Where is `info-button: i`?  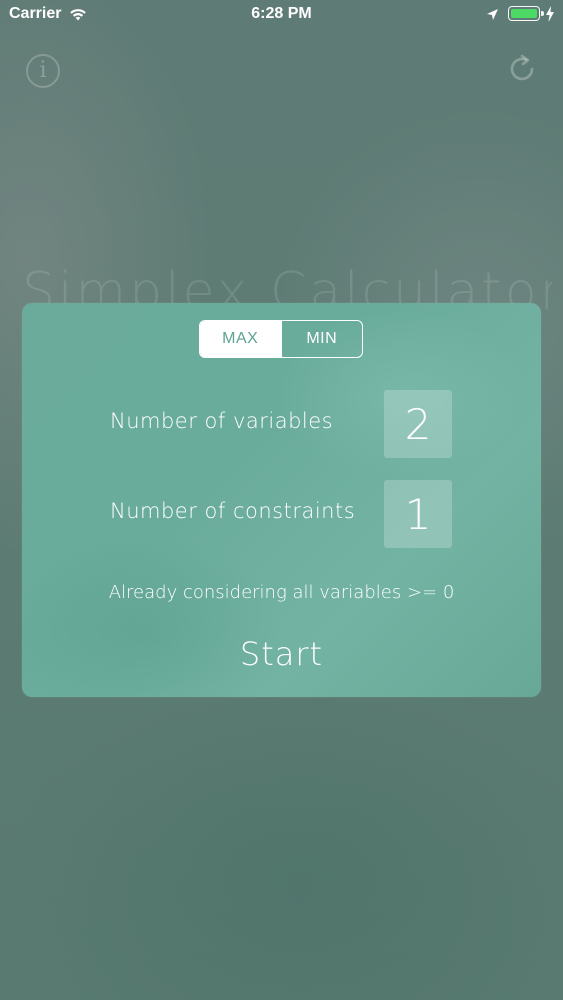
info-button: i is located at coordinates (43, 71).